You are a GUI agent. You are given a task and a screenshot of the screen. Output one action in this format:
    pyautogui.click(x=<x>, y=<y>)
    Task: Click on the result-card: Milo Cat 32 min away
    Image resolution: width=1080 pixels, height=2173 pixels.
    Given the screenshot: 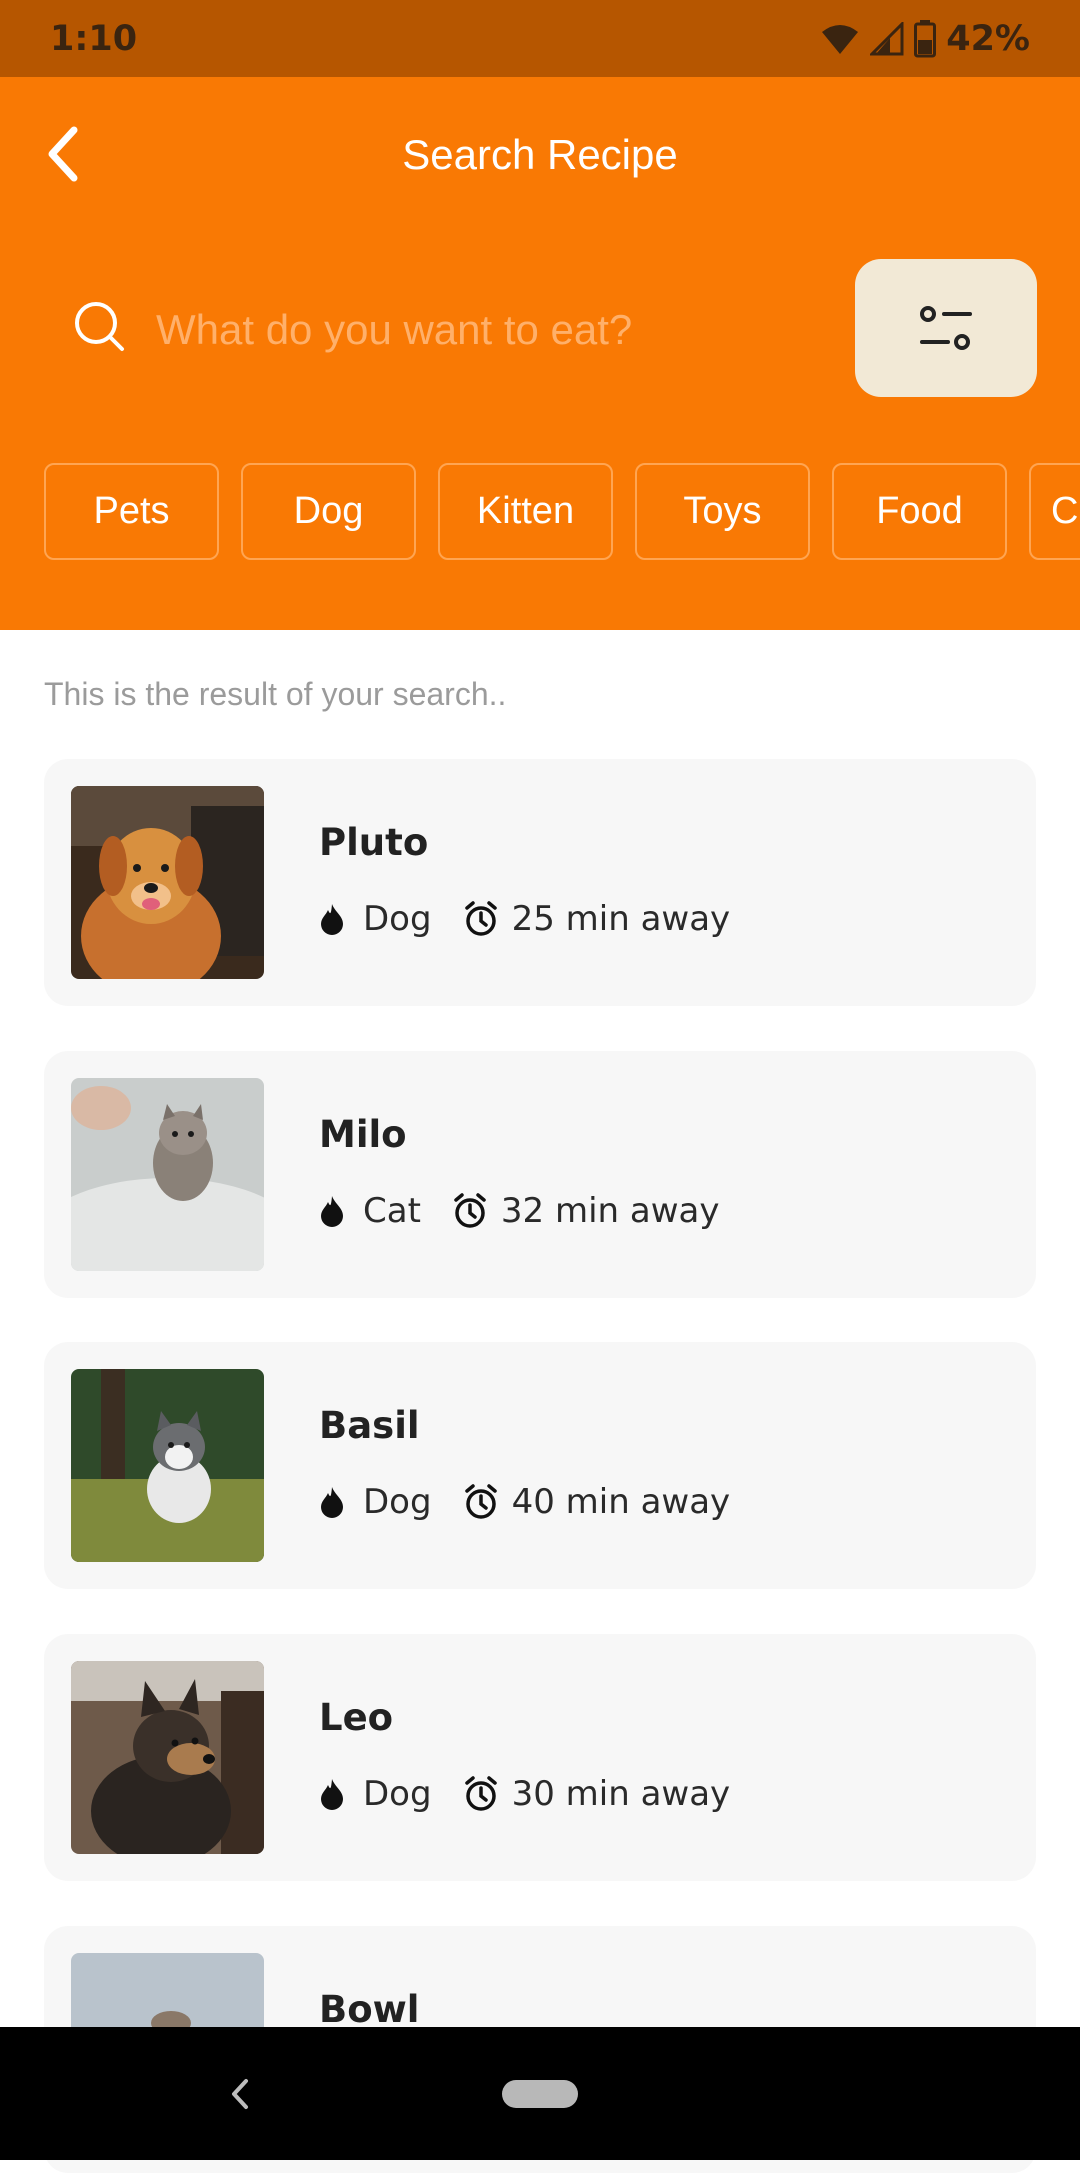 What is the action you would take?
    pyautogui.click(x=540, y=1174)
    